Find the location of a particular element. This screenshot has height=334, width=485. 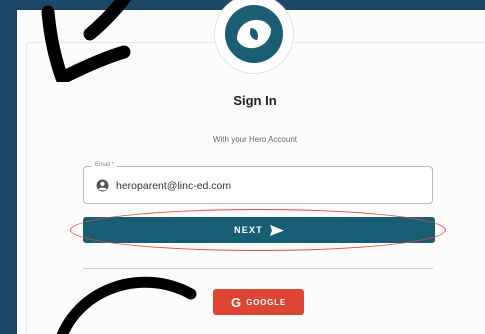

pointing-arrow-icon is located at coordinates (86, 41).